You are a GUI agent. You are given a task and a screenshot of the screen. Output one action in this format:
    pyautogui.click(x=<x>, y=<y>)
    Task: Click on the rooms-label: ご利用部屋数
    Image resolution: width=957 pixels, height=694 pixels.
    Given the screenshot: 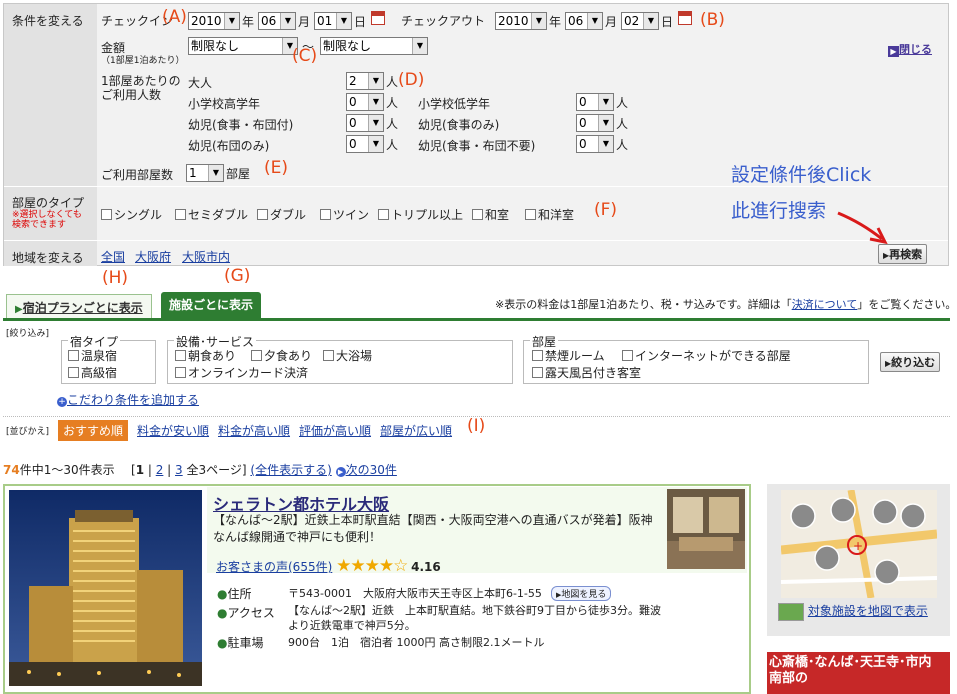 What is the action you would take?
    pyautogui.click(x=137, y=175)
    